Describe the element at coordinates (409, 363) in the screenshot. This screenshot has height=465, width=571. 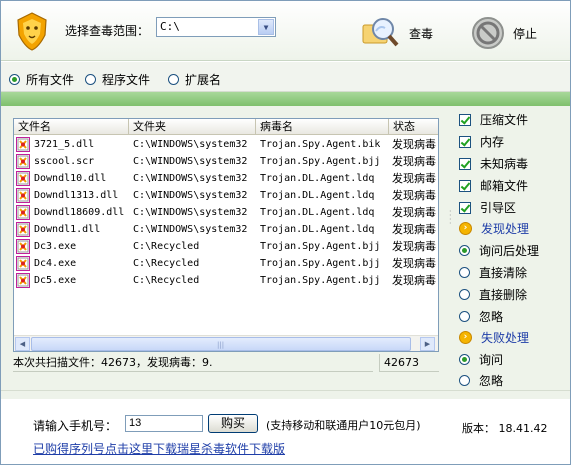
I see `scan-count: 42673` at that location.